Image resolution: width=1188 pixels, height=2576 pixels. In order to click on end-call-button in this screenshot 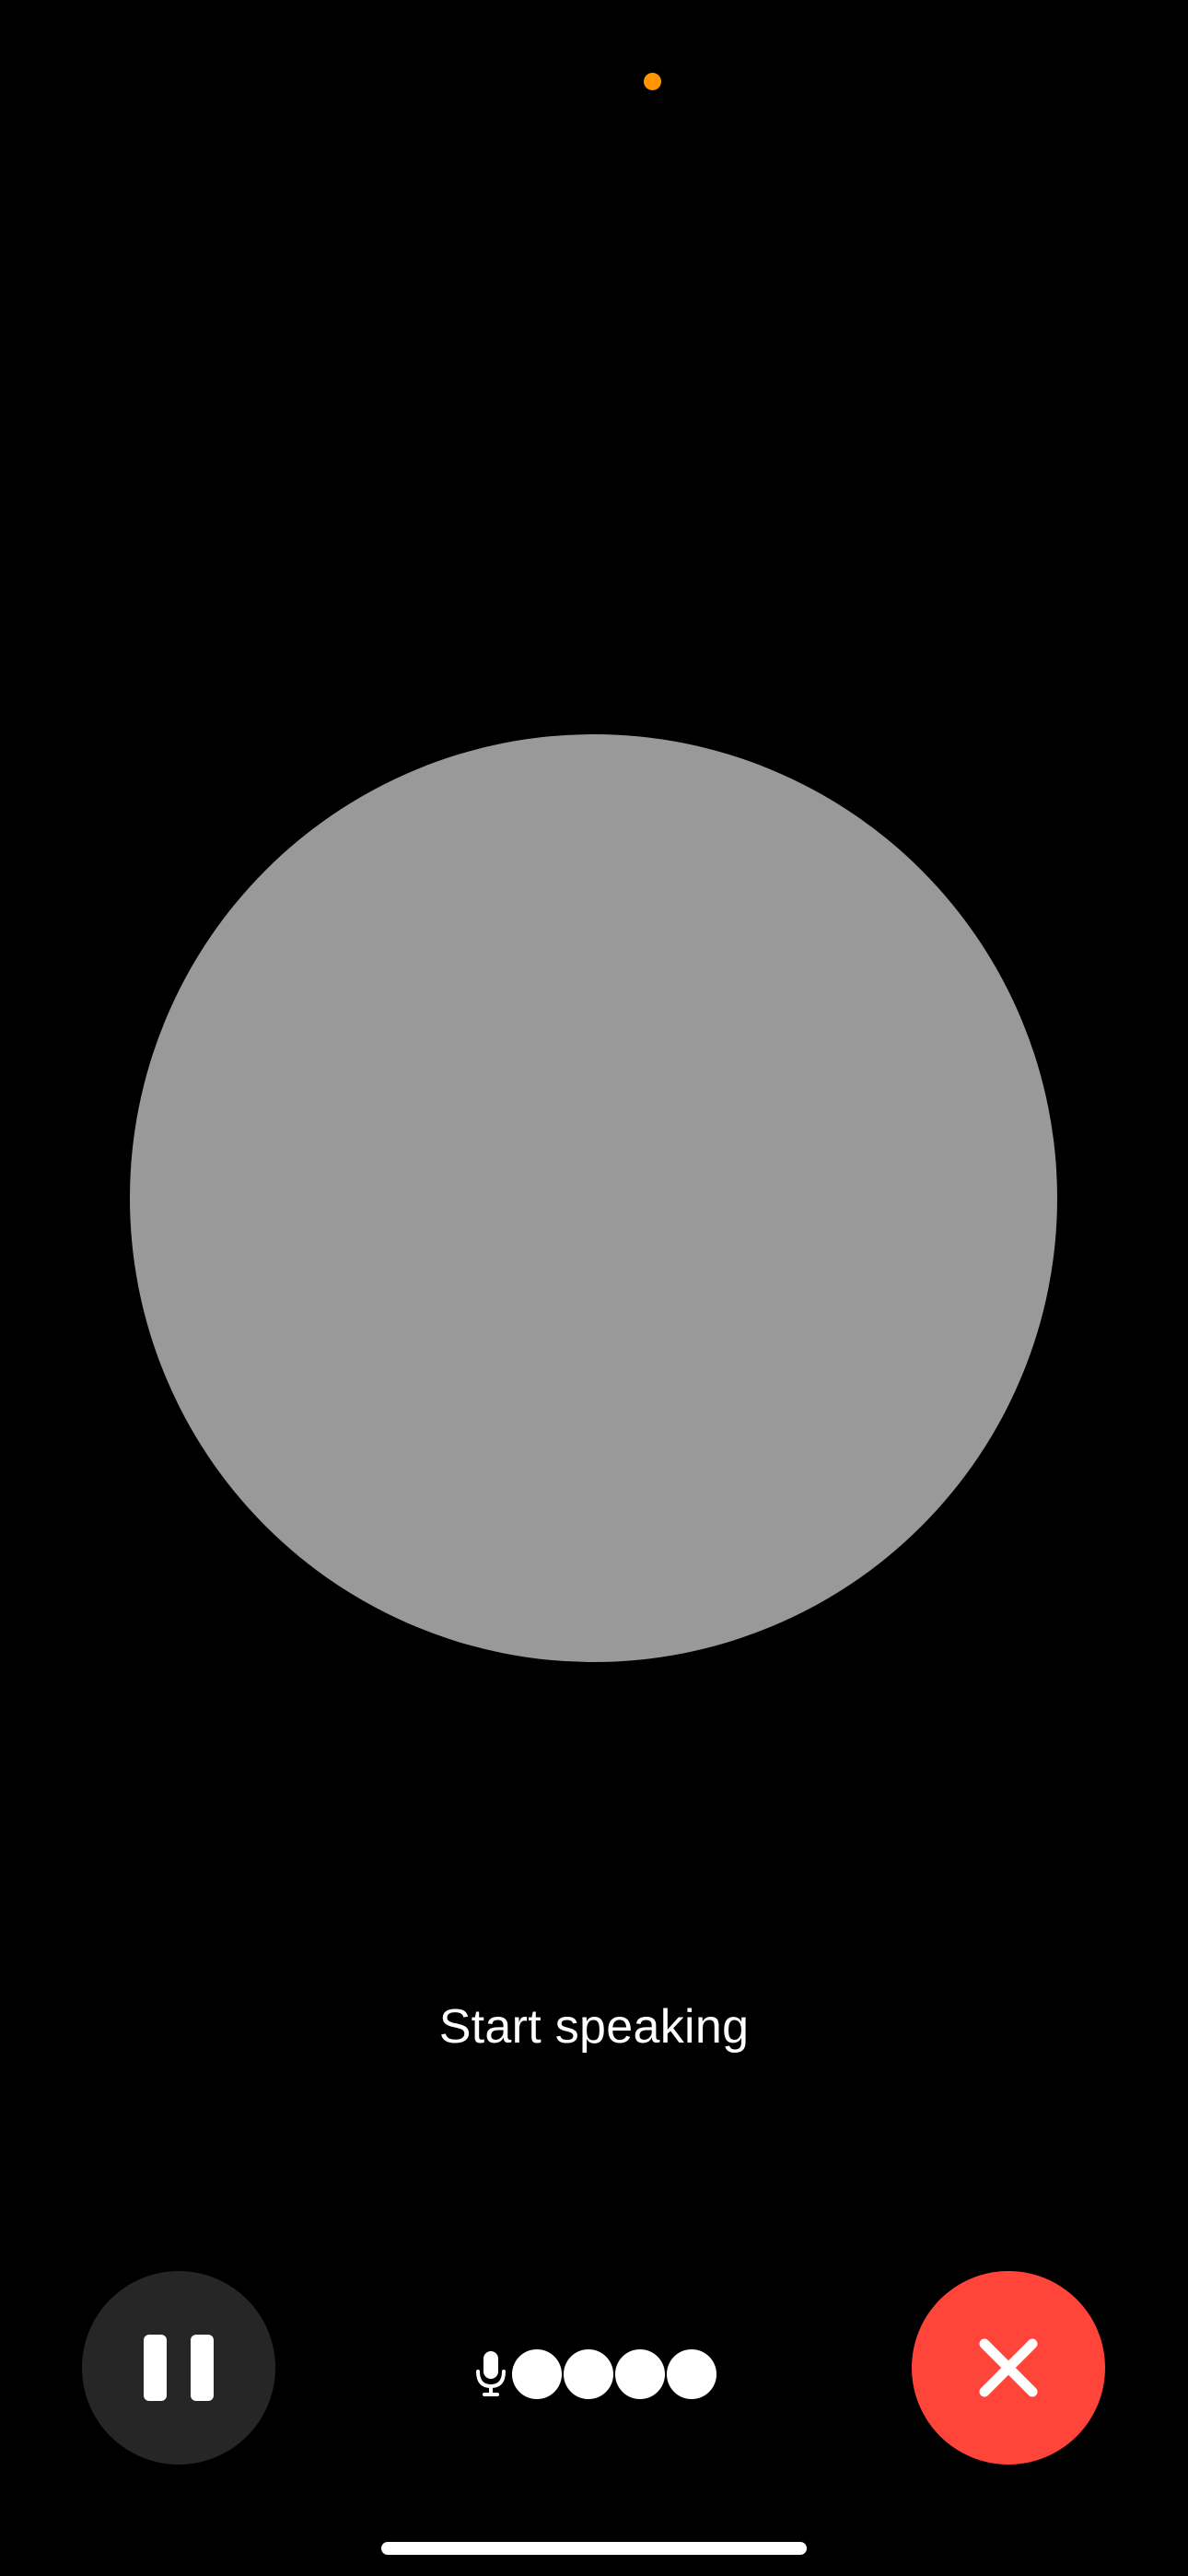, I will do `click(1008, 2368)`.